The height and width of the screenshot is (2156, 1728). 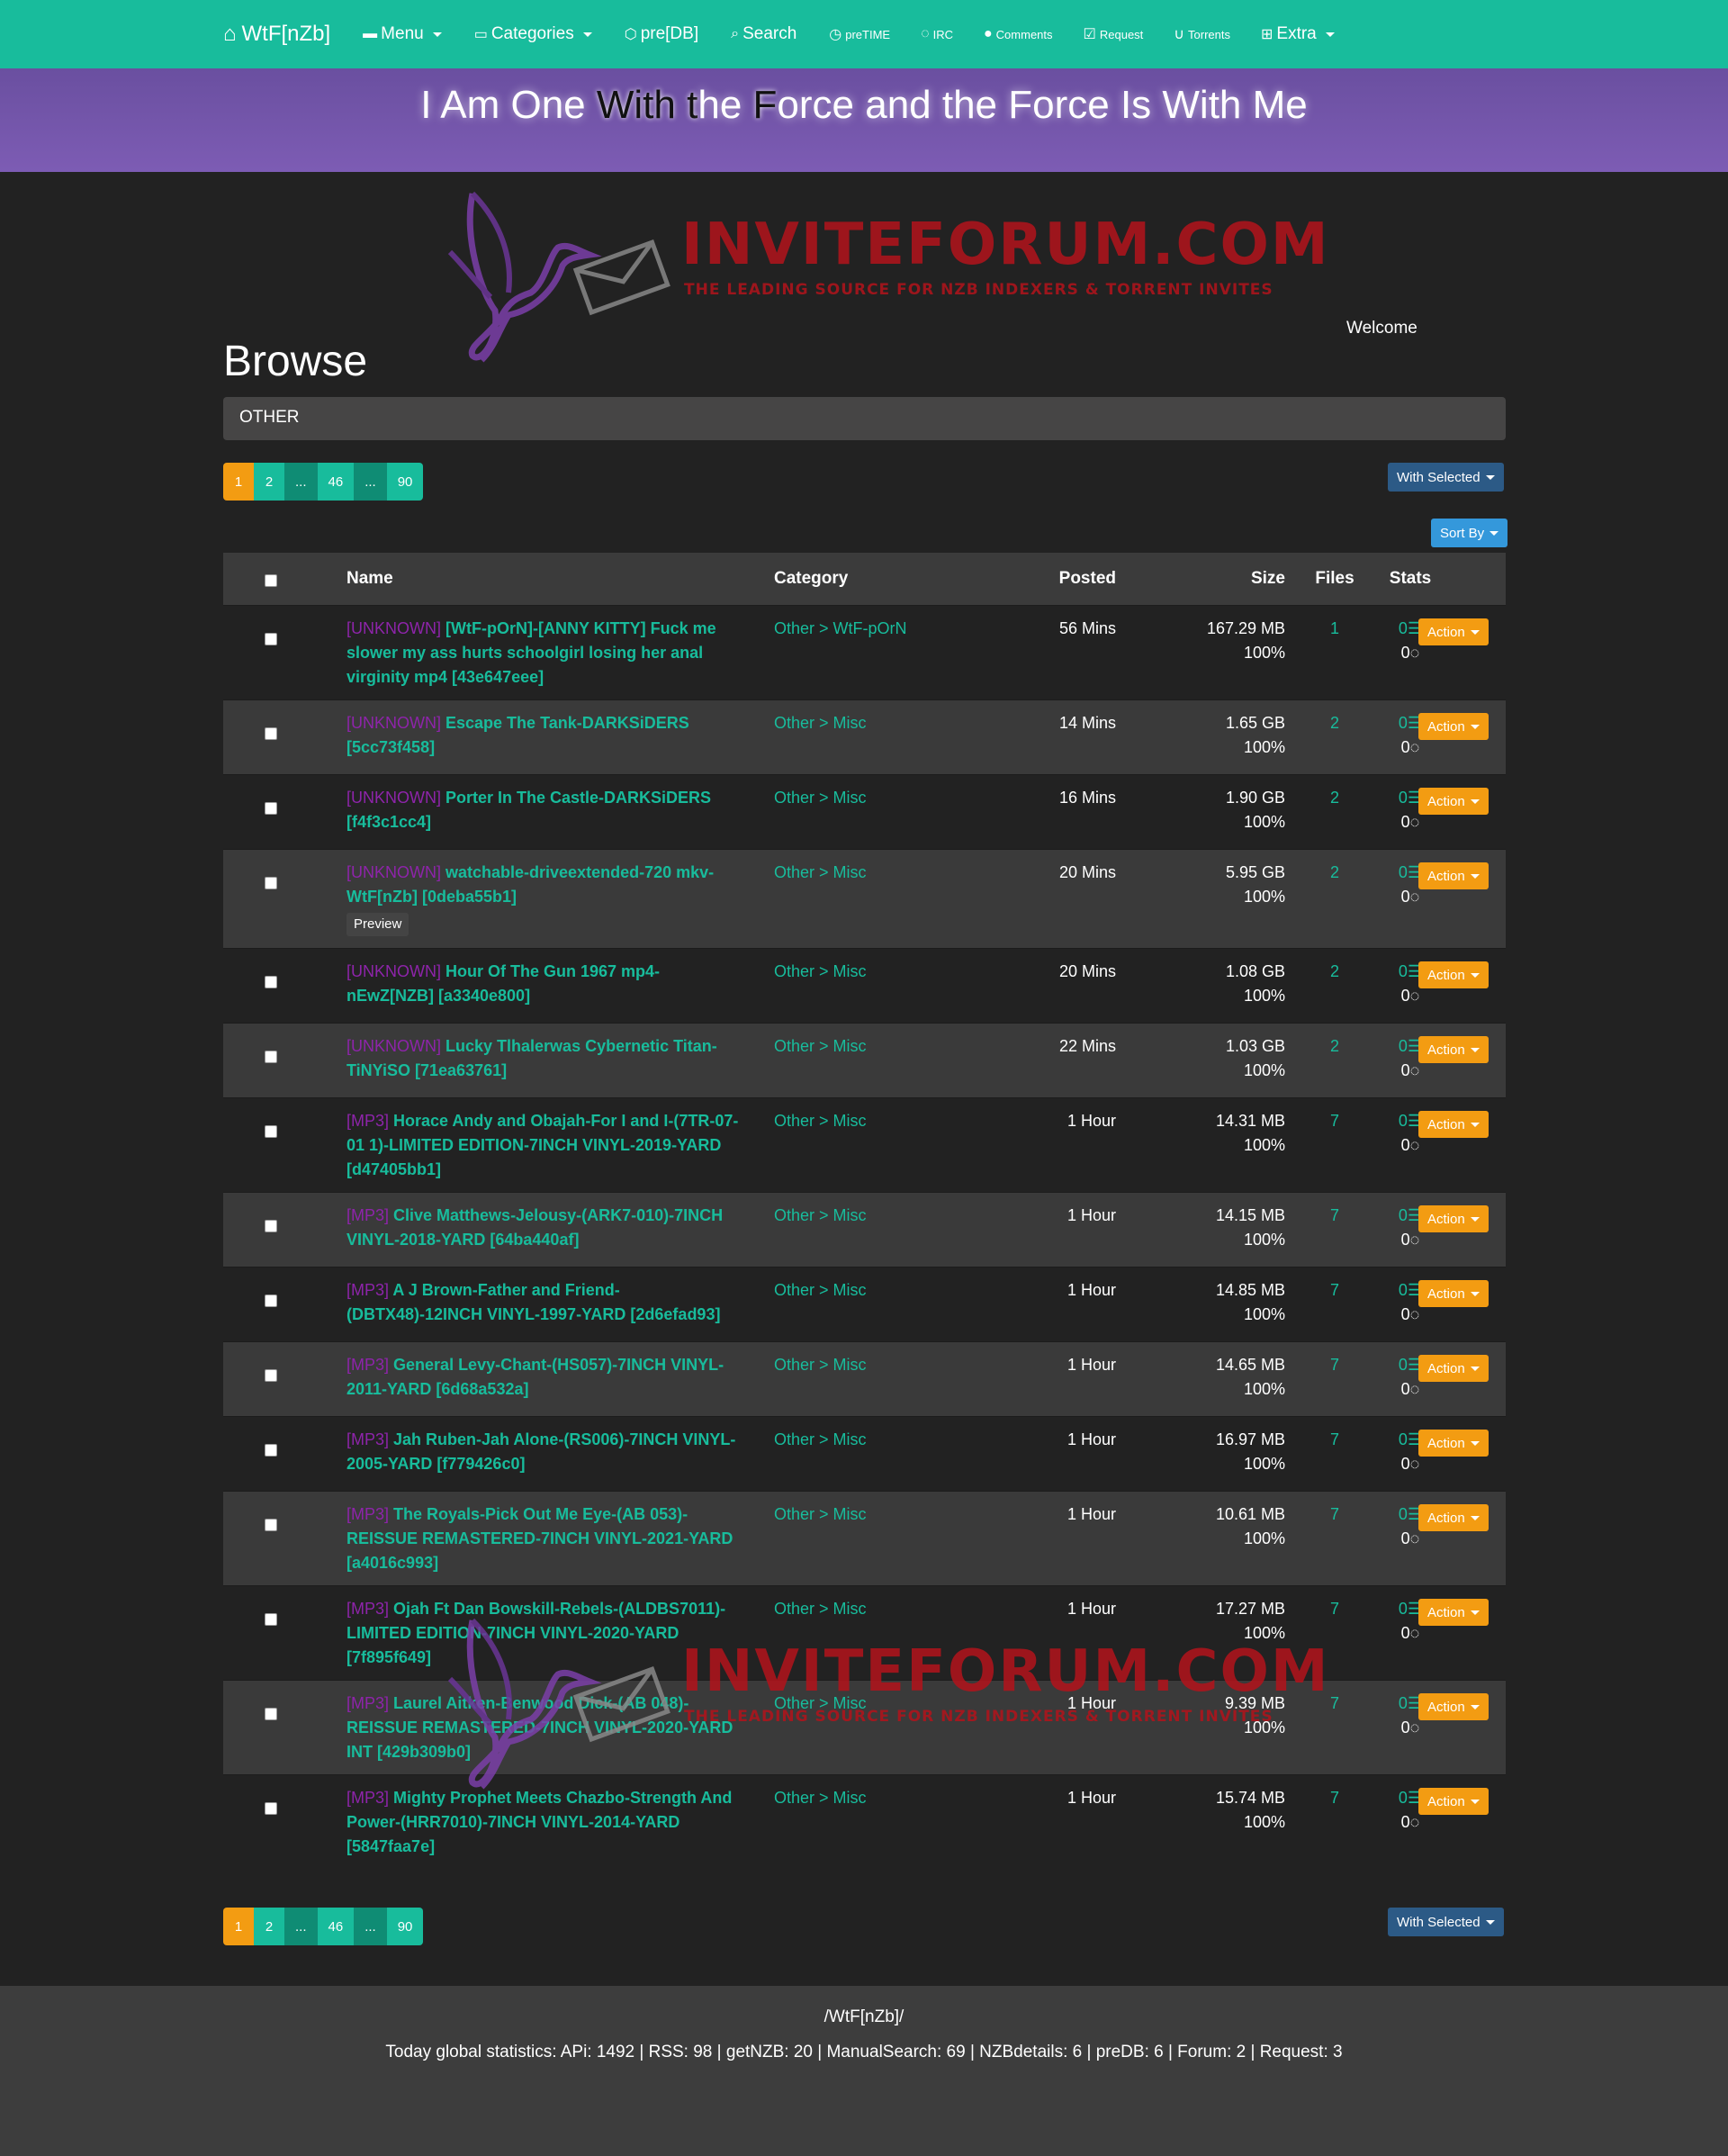 I want to click on with-selected-button: With Selected, so click(x=1446, y=477).